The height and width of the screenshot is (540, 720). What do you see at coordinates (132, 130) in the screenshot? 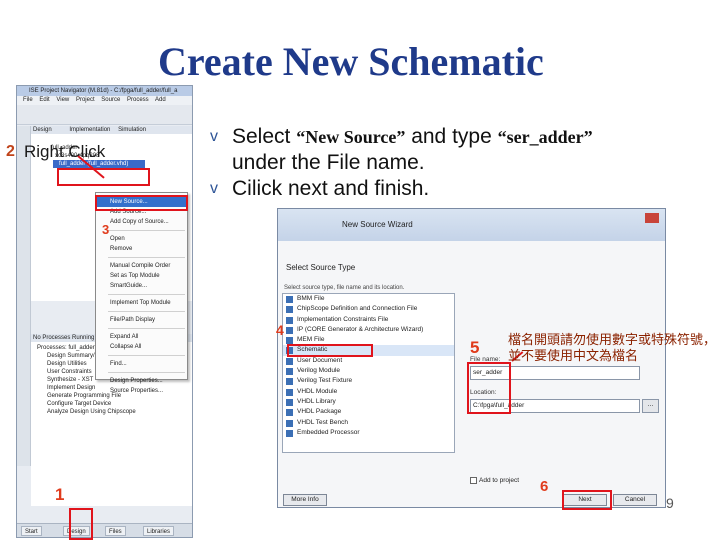
I see `view-simulation: Simulation` at bounding box center [132, 130].